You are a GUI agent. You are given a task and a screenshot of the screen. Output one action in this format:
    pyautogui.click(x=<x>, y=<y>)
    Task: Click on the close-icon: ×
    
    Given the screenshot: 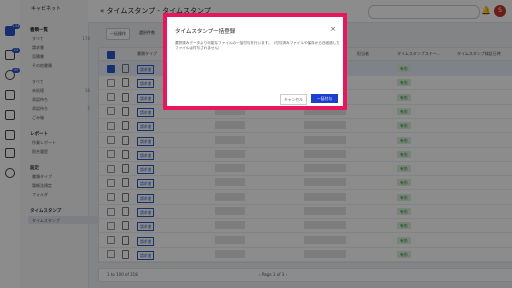 What is the action you would take?
    pyautogui.click(x=333, y=29)
    